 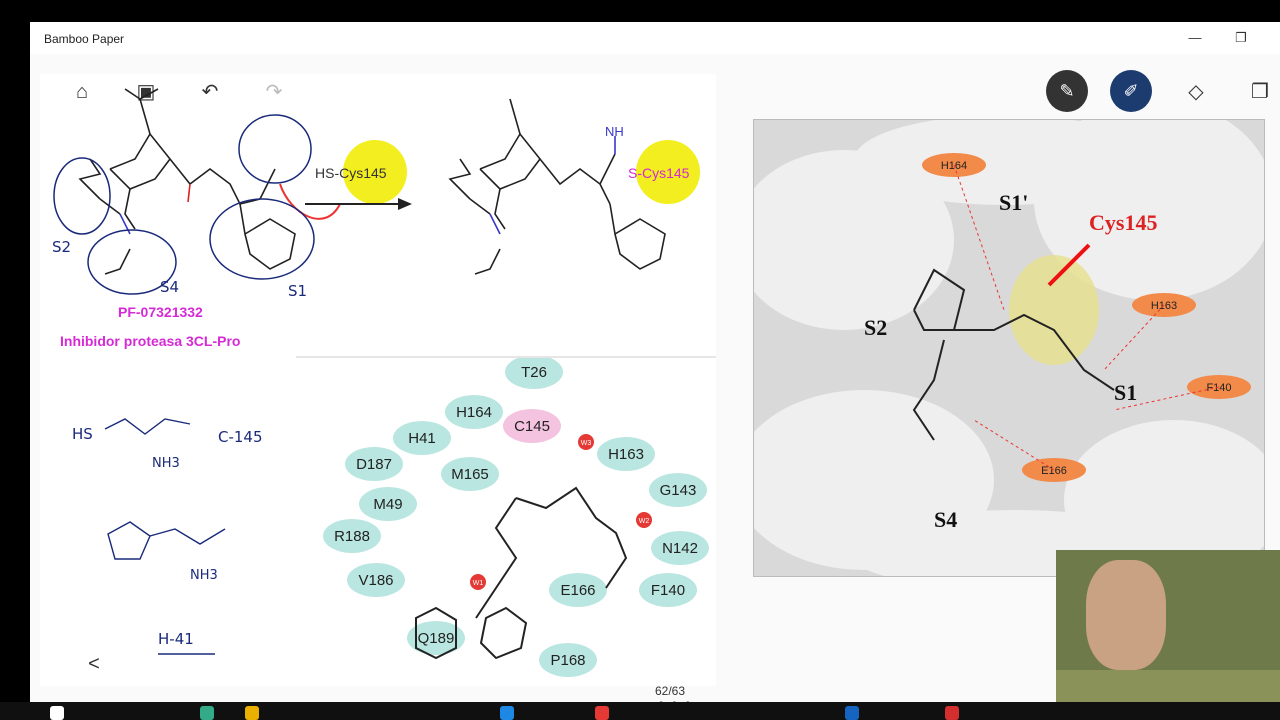 What do you see at coordinates (61, 247) in the screenshot?
I see `annotation-s2: S2` at bounding box center [61, 247].